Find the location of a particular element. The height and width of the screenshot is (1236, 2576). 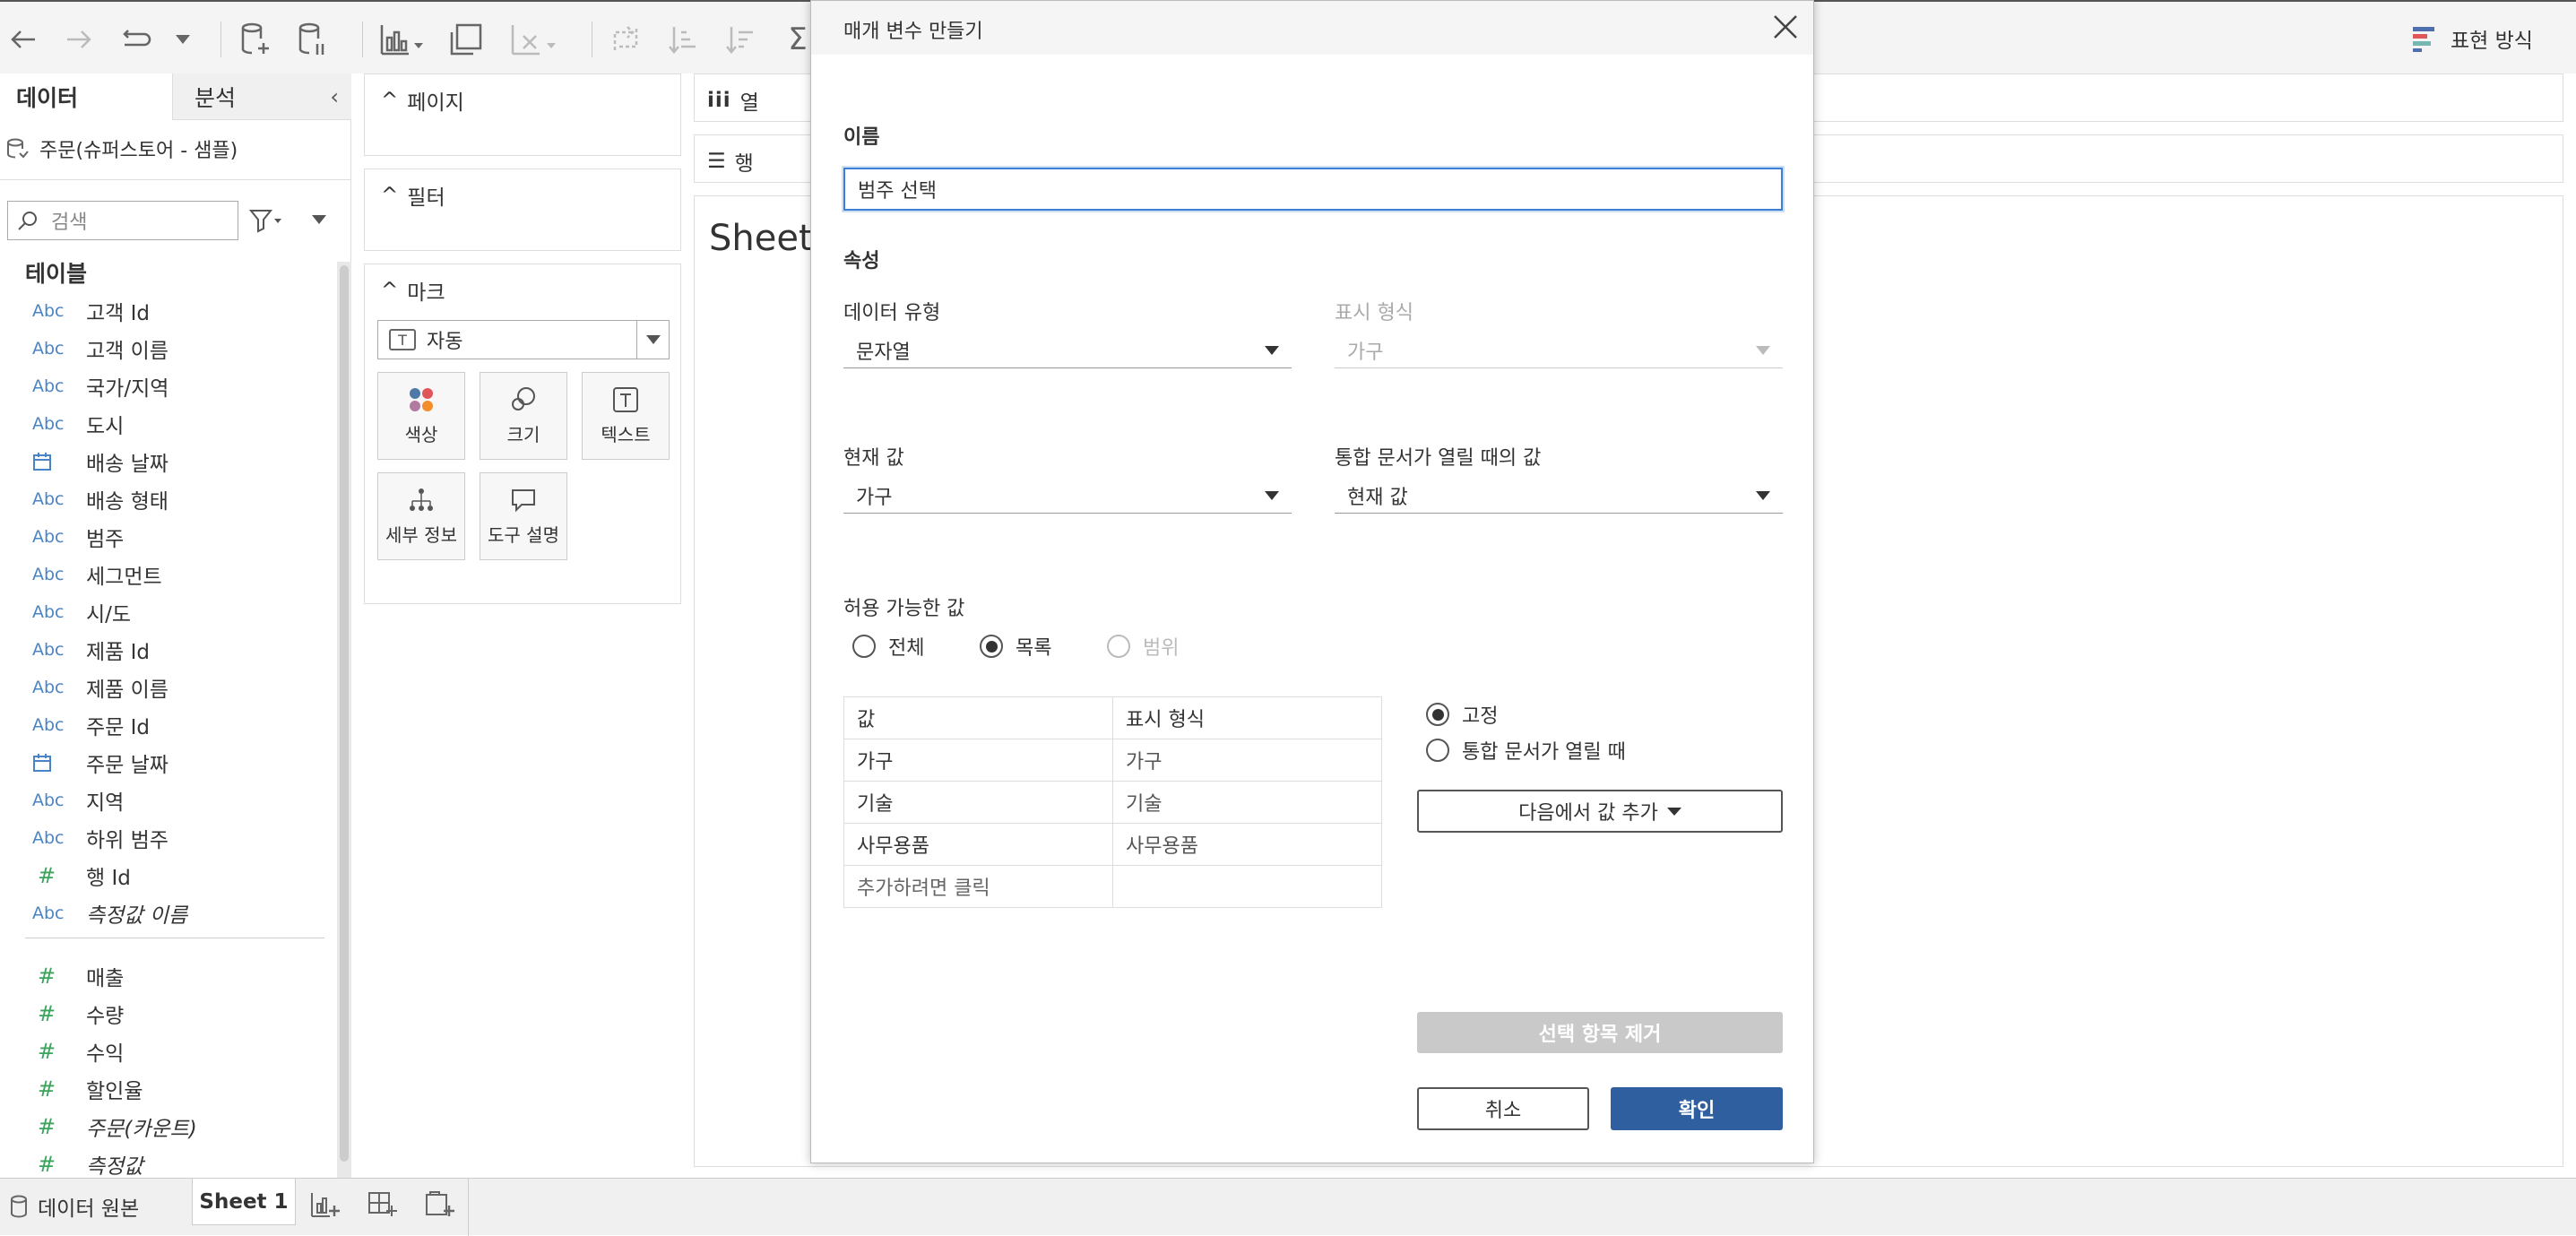

data-type-value: 문자열 is located at coordinates (883, 352).